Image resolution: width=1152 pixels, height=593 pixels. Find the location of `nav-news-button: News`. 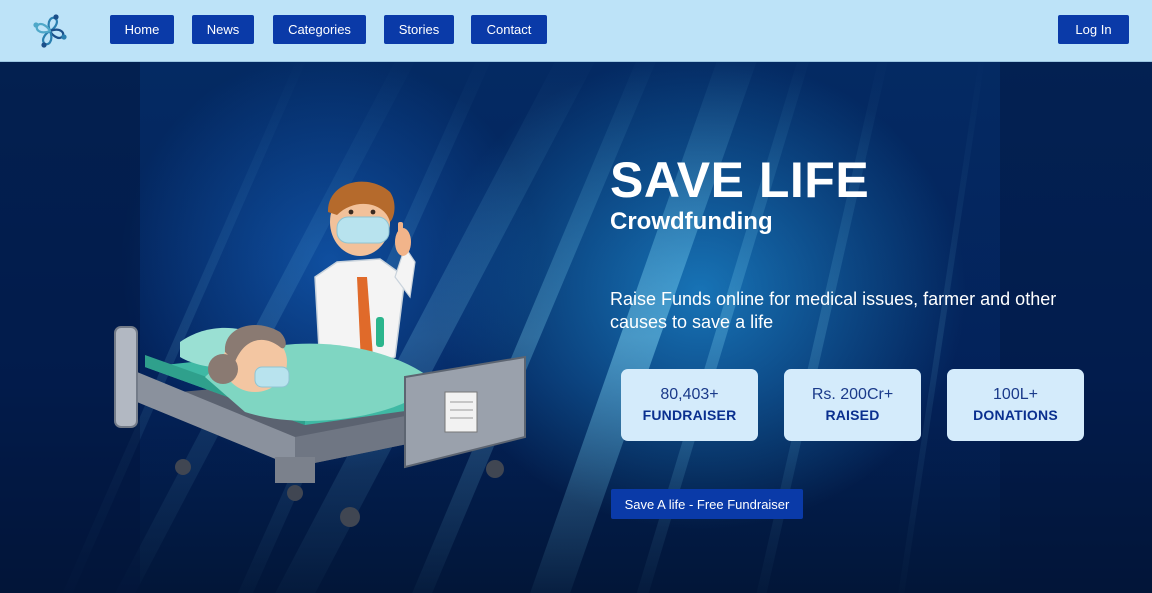

nav-news-button: News is located at coordinates (223, 29).